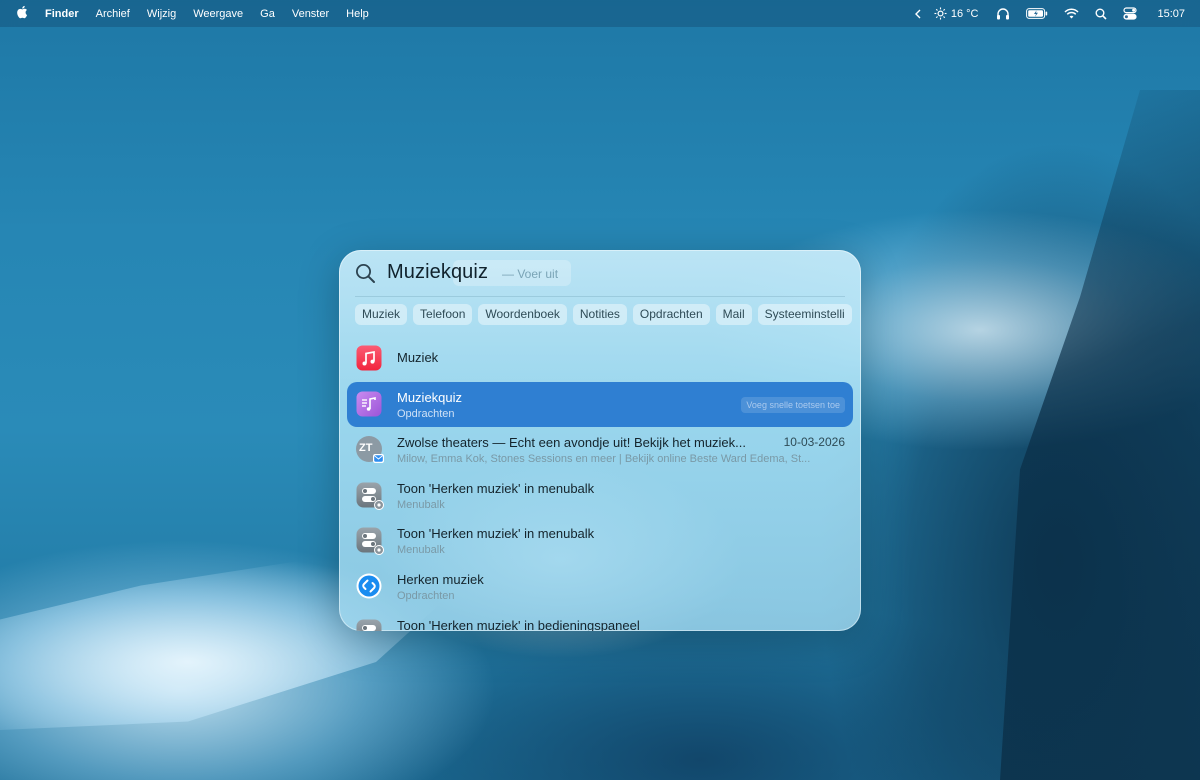 The height and width of the screenshot is (780, 1200). I want to click on filter-chip-muziek: Muziek, so click(381, 314).